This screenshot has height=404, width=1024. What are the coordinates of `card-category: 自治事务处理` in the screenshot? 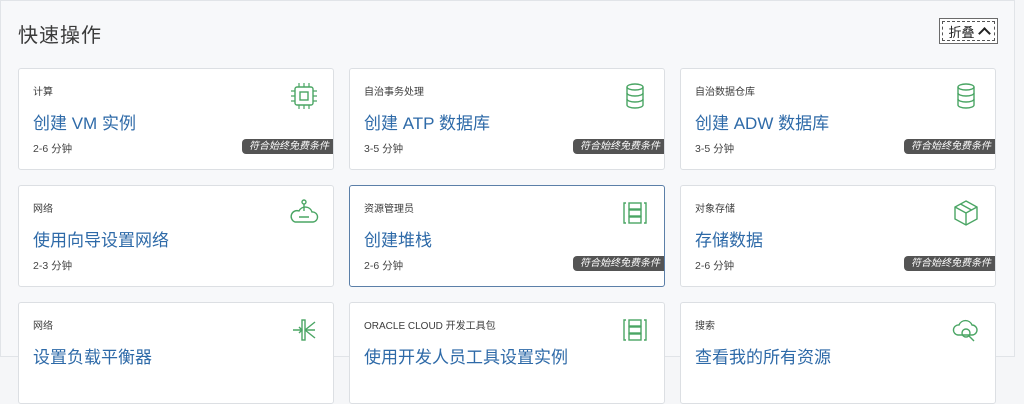 It's located at (394, 92).